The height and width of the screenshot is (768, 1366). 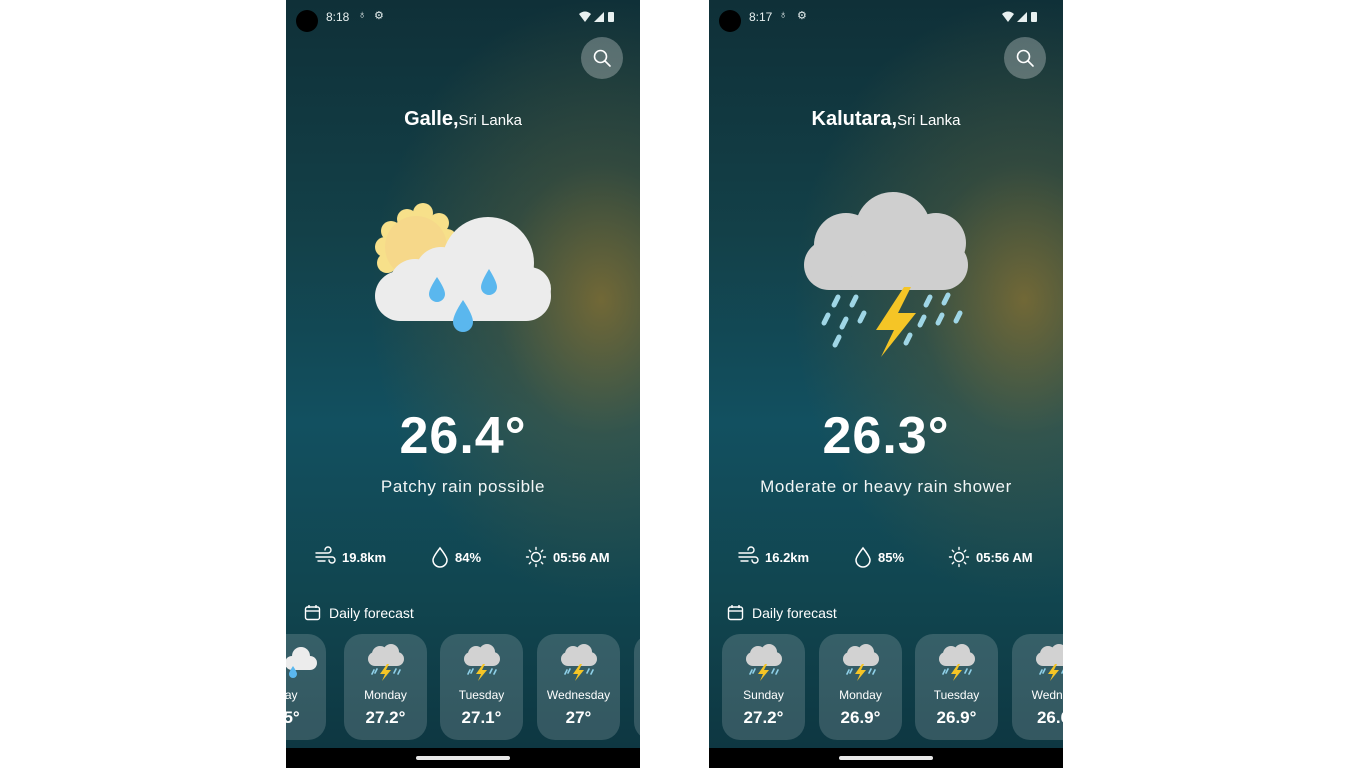 I want to click on forecast-temp: 27.1°, so click(x=481, y=717).